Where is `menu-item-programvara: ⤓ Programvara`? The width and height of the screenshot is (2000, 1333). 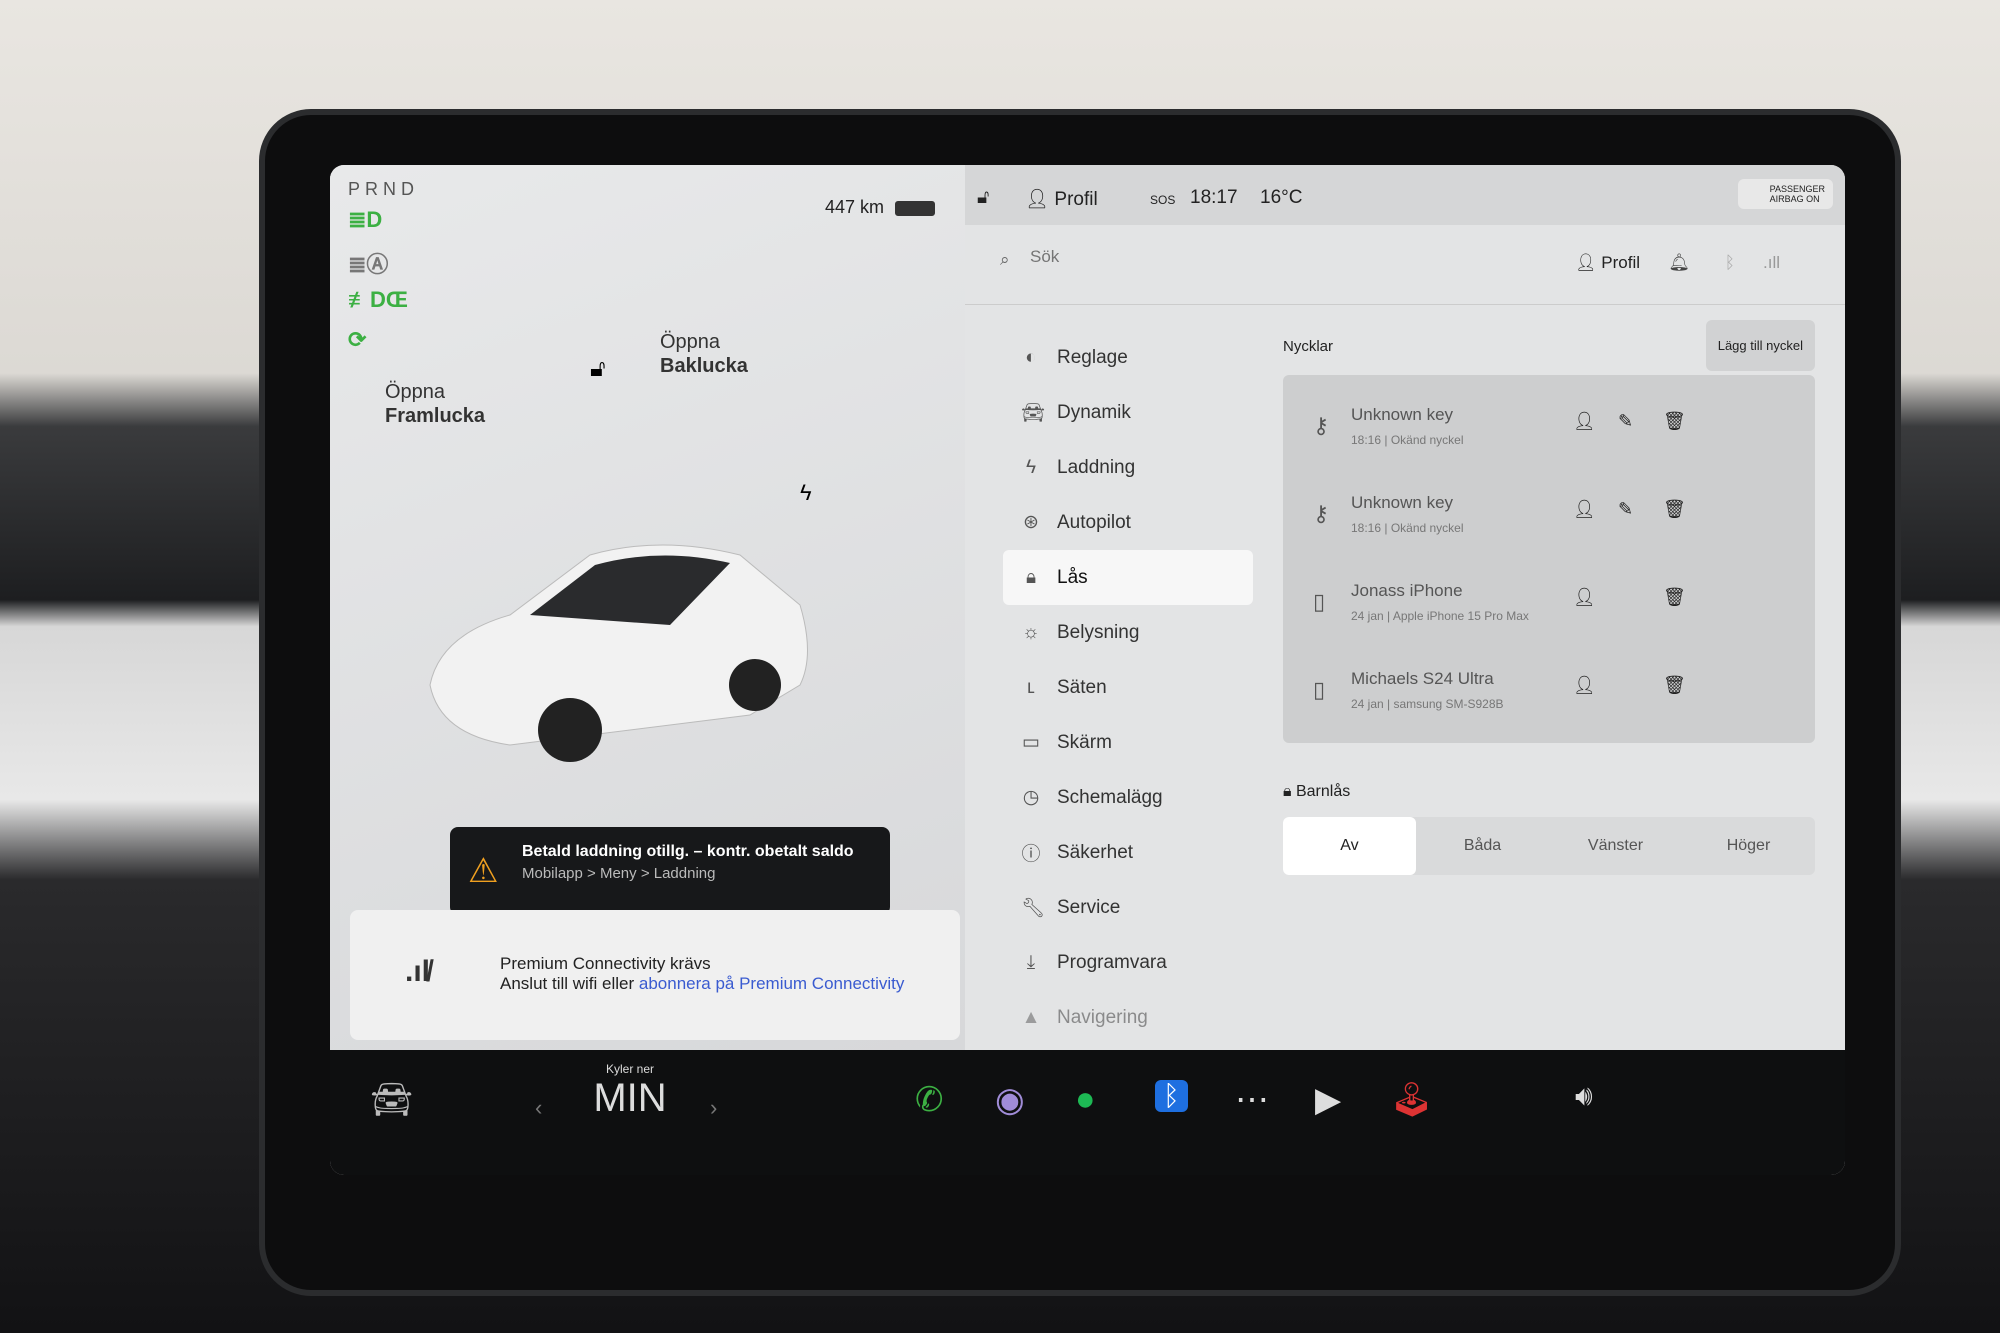
menu-item-programvara: ⤓ Programvara is located at coordinates (1128, 962).